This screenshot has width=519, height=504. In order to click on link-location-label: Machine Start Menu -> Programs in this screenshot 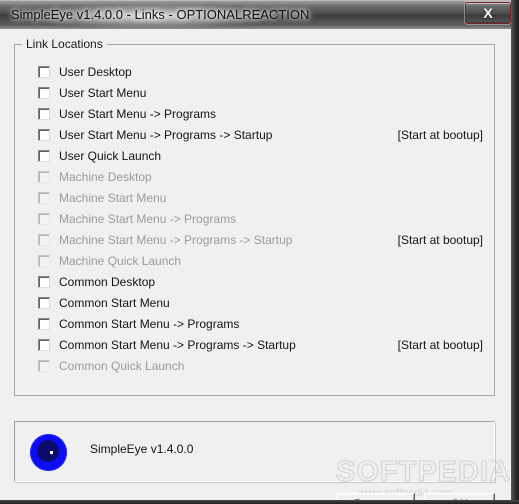, I will do `click(148, 219)`.